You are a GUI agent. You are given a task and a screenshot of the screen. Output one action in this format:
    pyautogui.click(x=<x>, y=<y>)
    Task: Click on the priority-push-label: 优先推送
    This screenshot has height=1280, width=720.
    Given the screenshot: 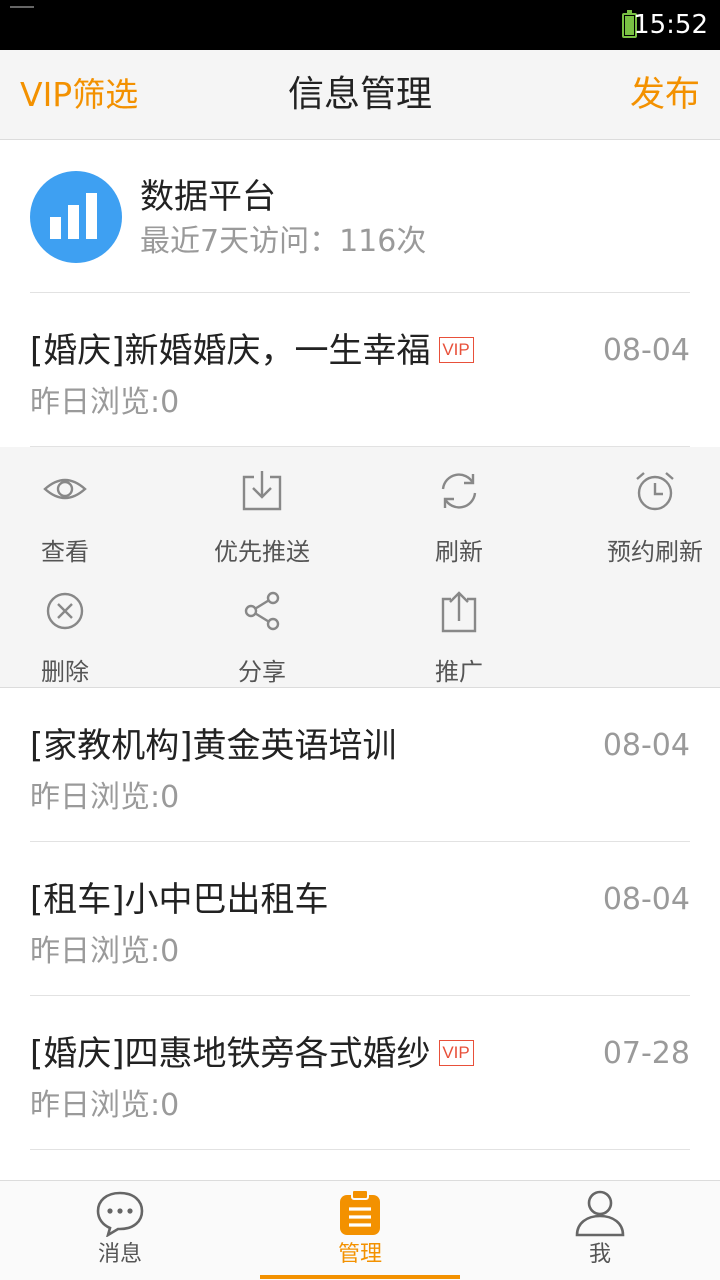 What is the action you would take?
    pyautogui.click(x=262, y=552)
    